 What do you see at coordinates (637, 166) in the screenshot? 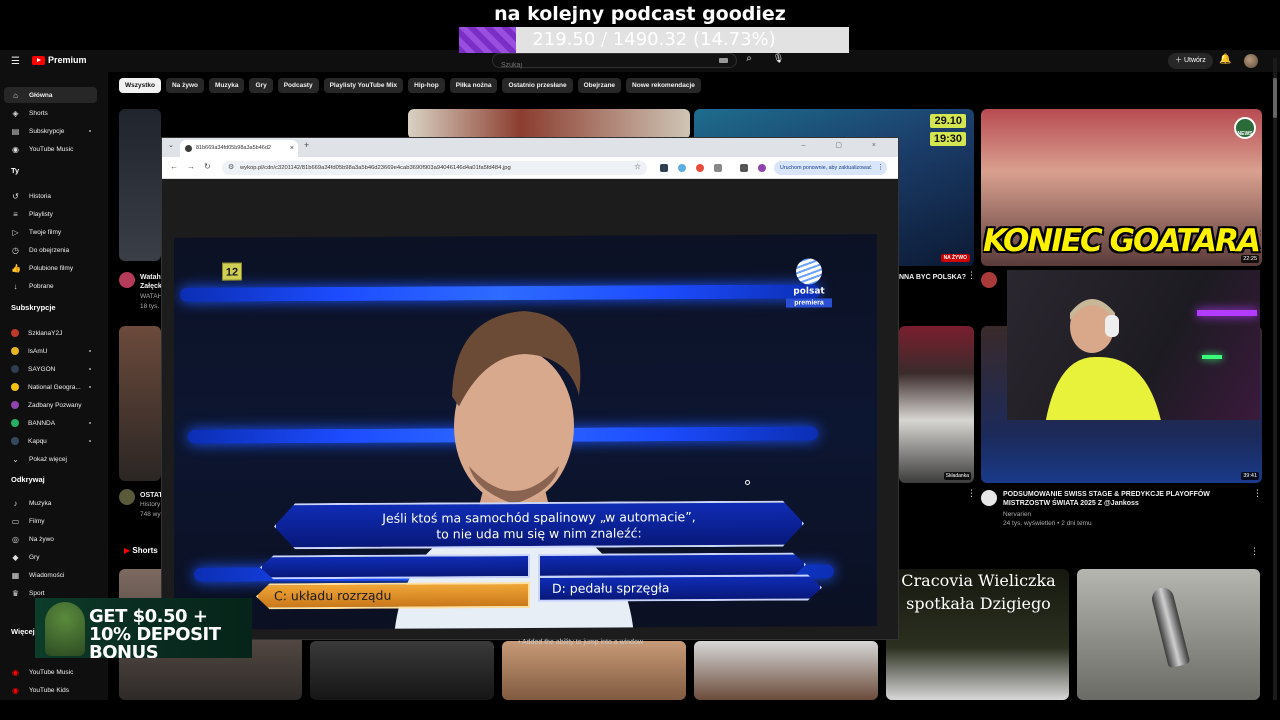
I see `bookmark-star-icon: ☆` at bounding box center [637, 166].